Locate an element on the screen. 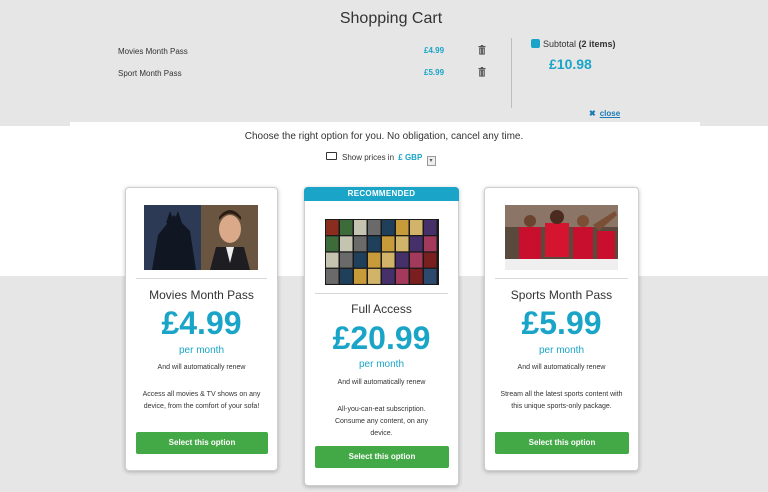  chevron-down-icon: ▾ is located at coordinates (431, 161).